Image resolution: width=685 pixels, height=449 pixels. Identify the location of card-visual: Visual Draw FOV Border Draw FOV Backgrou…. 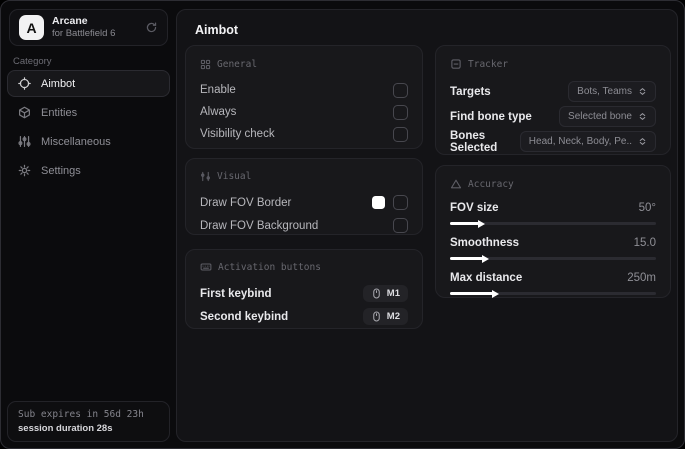
(304, 196).